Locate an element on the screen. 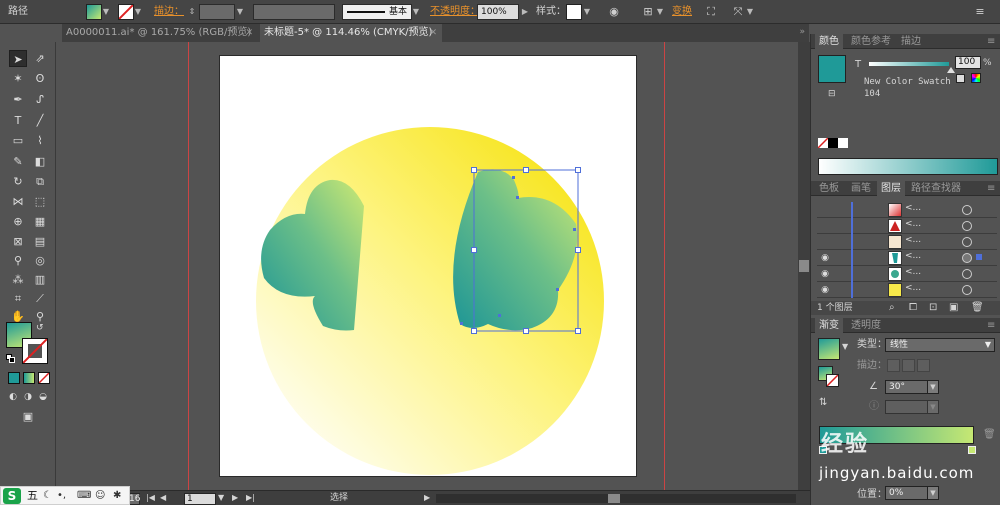 This screenshot has width=1000, height=505. fill-swatch is located at coordinates (94, 12).